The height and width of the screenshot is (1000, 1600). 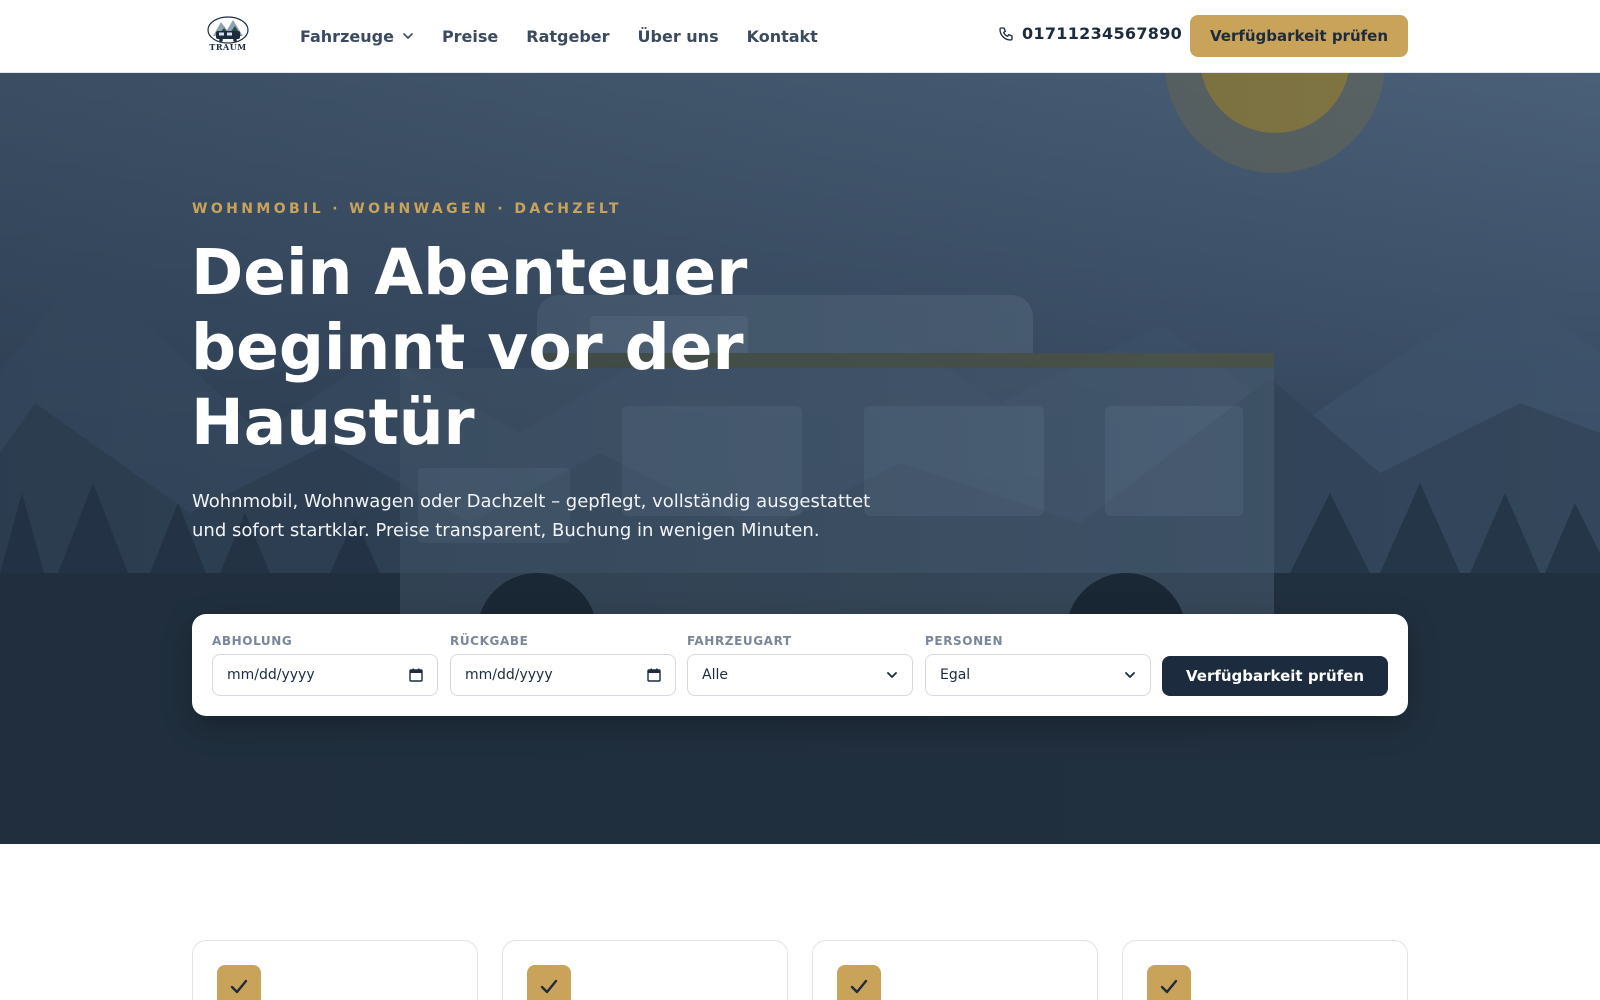 What do you see at coordinates (271, 675) in the screenshot?
I see `pickup-placeholder: mm/dd/yyyy` at bounding box center [271, 675].